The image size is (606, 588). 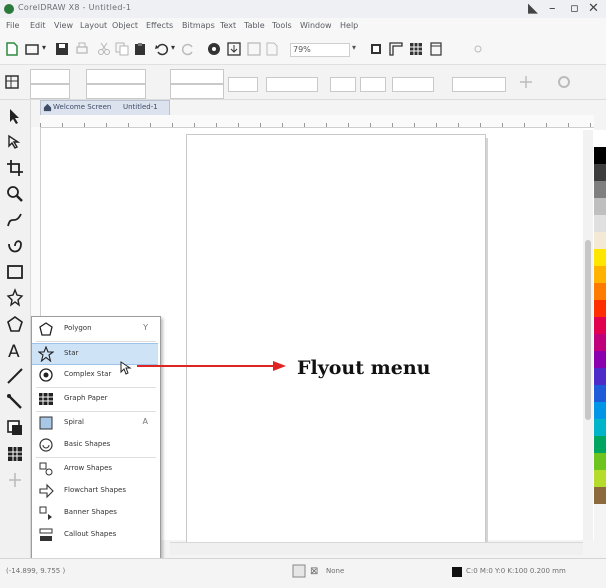 I want to click on nudge-field, so click(x=197, y=76).